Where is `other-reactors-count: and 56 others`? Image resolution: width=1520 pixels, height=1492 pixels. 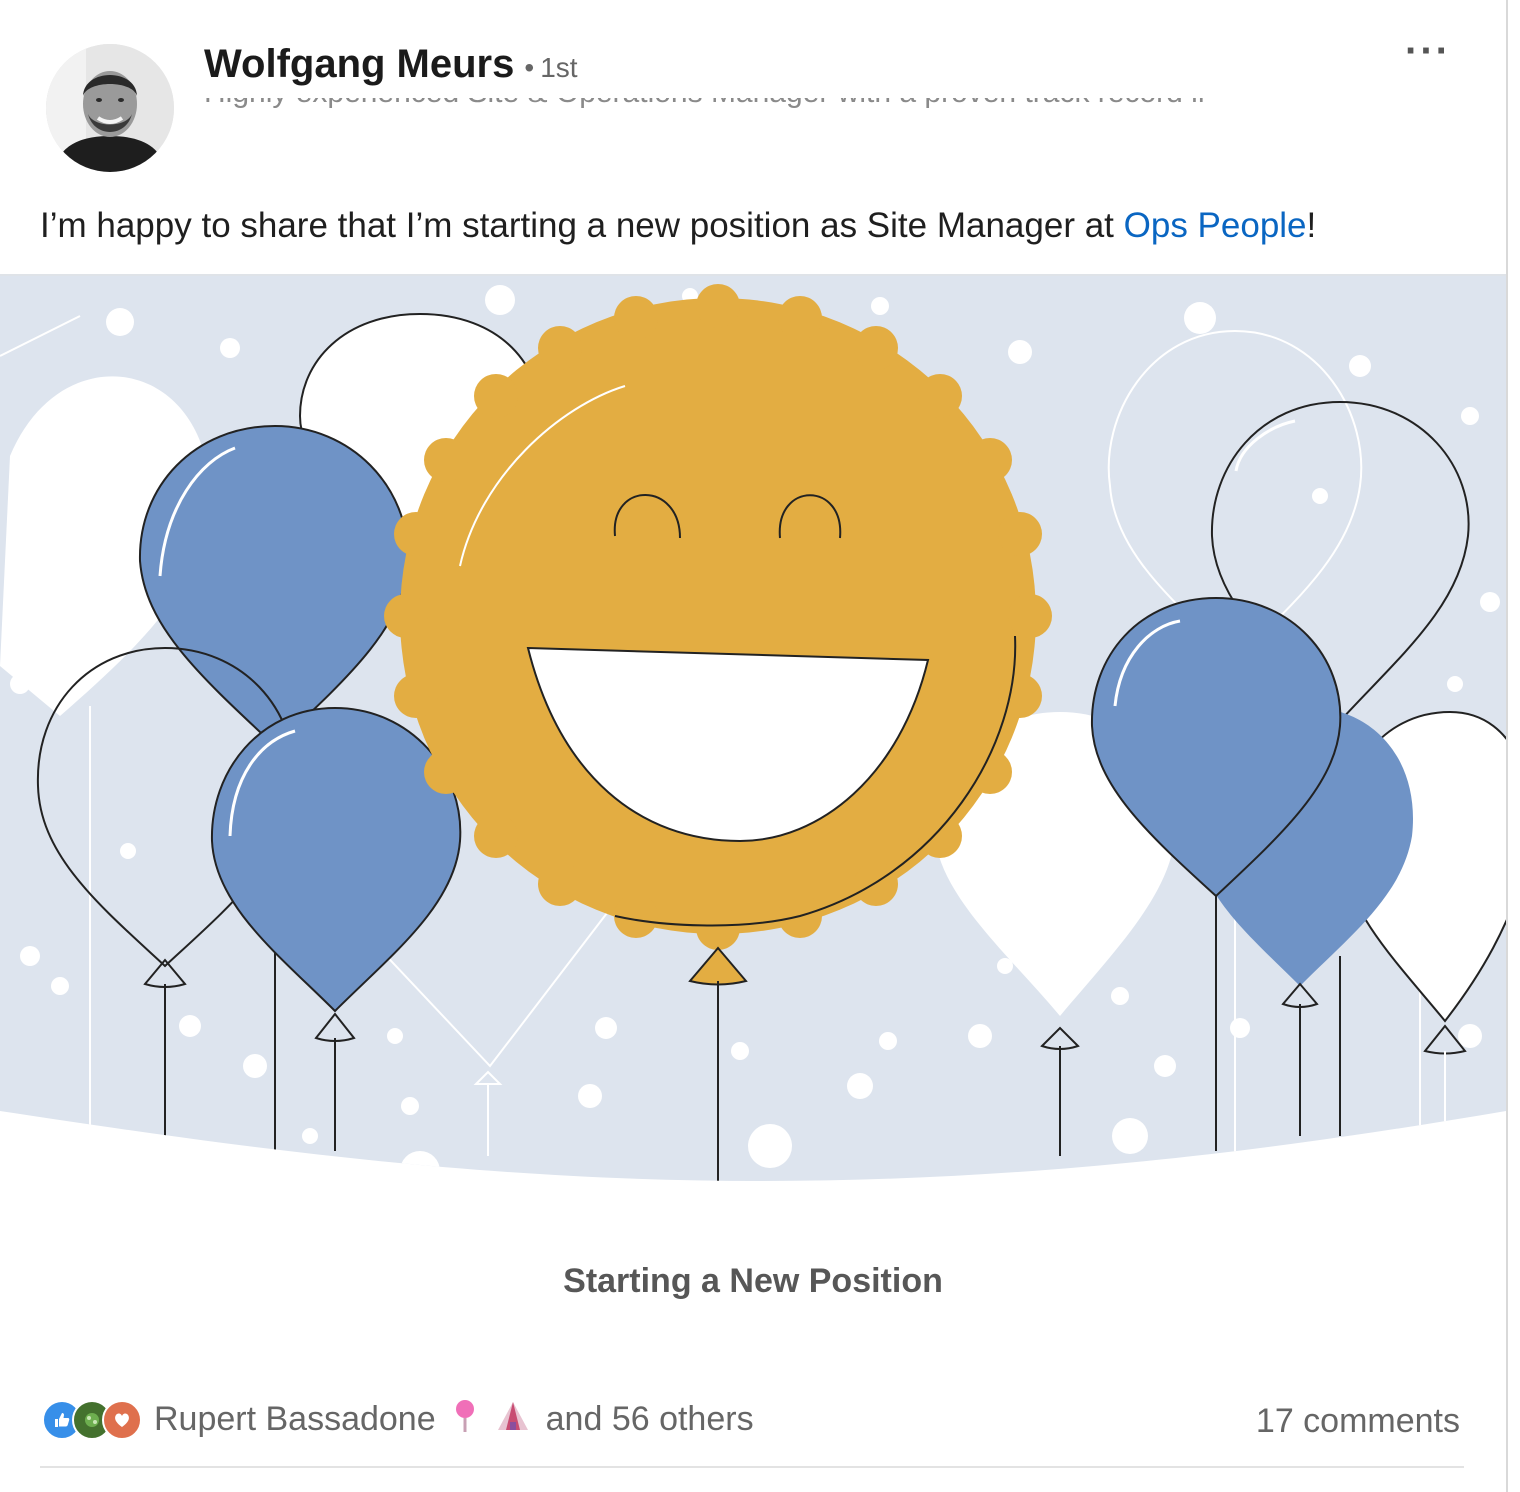
other-reactors-count: and 56 others is located at coordinates (649, 1419).